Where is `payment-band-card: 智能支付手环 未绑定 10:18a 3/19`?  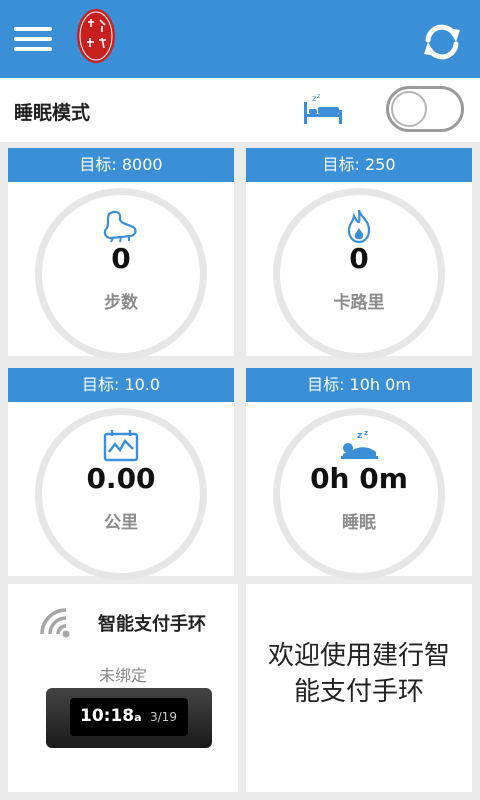
payment-band-card: 智能支付手环 未绑定 10:18a 3/19 is located at coordinates (123, 688).